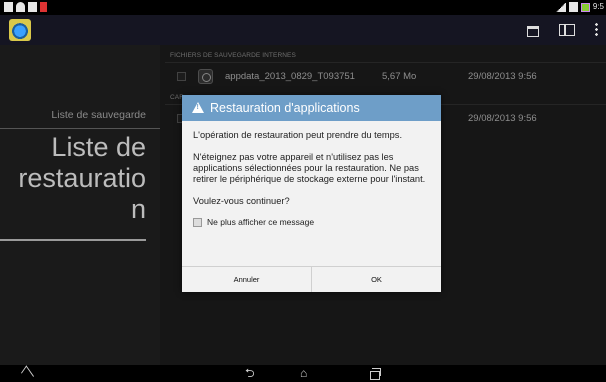  I want to click on action-bar, so click(303, 30).